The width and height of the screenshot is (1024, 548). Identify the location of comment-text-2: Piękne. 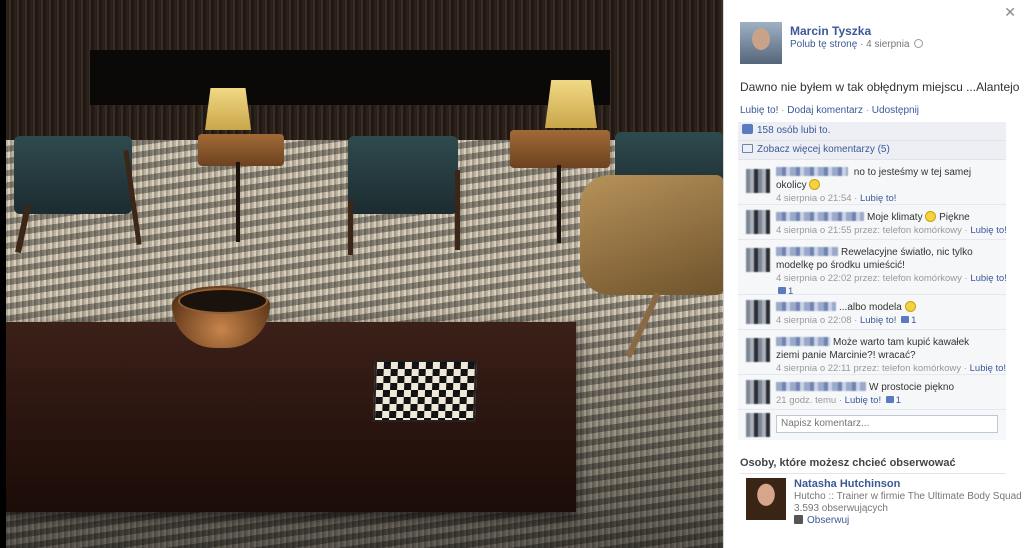
(954, 217).